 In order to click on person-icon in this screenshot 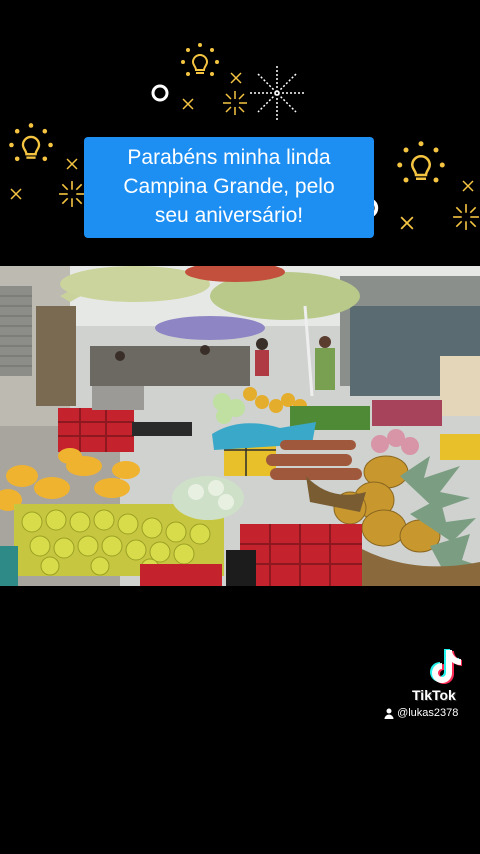, I will do `click(389, 713)`.